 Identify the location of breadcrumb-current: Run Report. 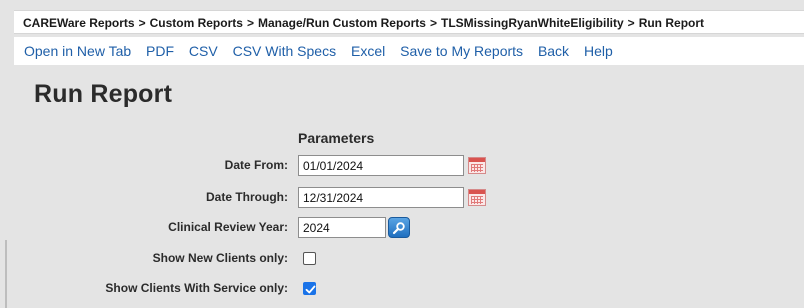
(671, 23).